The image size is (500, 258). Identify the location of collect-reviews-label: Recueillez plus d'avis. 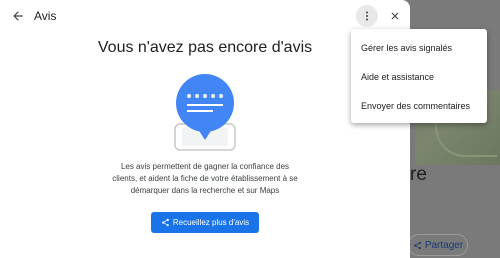
(211, 222).